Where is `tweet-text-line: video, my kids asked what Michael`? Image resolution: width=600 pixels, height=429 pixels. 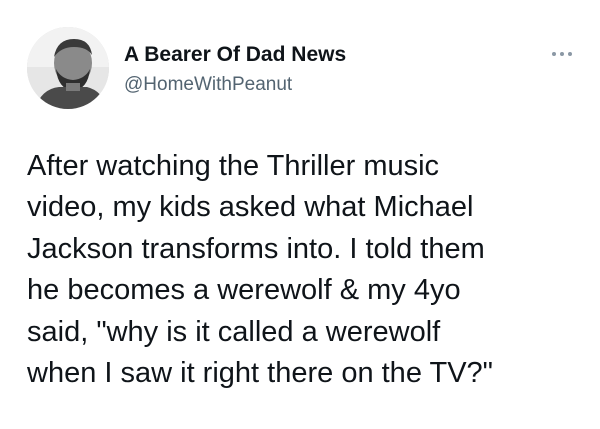 tweet-text-line: video, my kids asked what Michael is located at coordinates (250, 207).